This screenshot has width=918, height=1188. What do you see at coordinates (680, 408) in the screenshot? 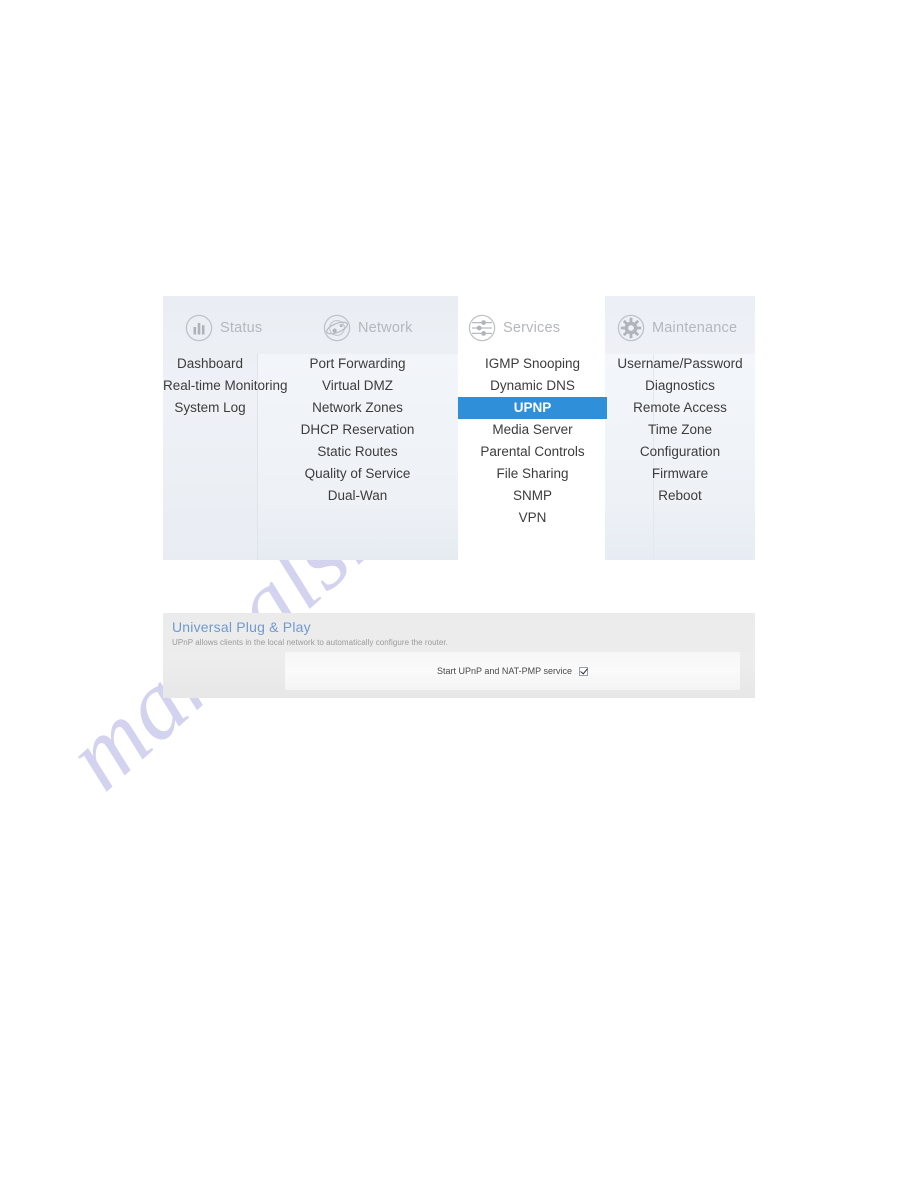
I see `menu-item-remote-access: Remote Access` at bounding box center [680, 408].